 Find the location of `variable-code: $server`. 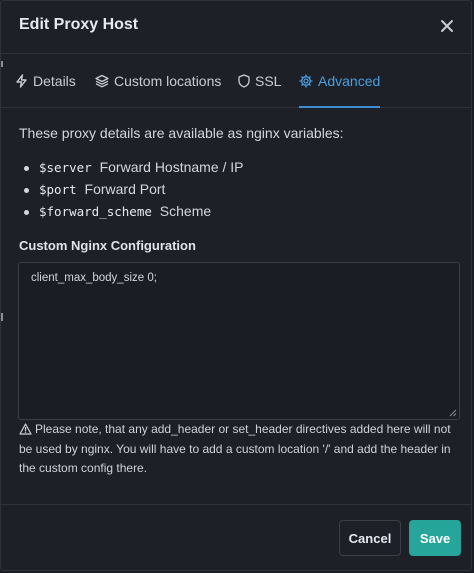

variable-code: $server is located at coordinates (65, 167).